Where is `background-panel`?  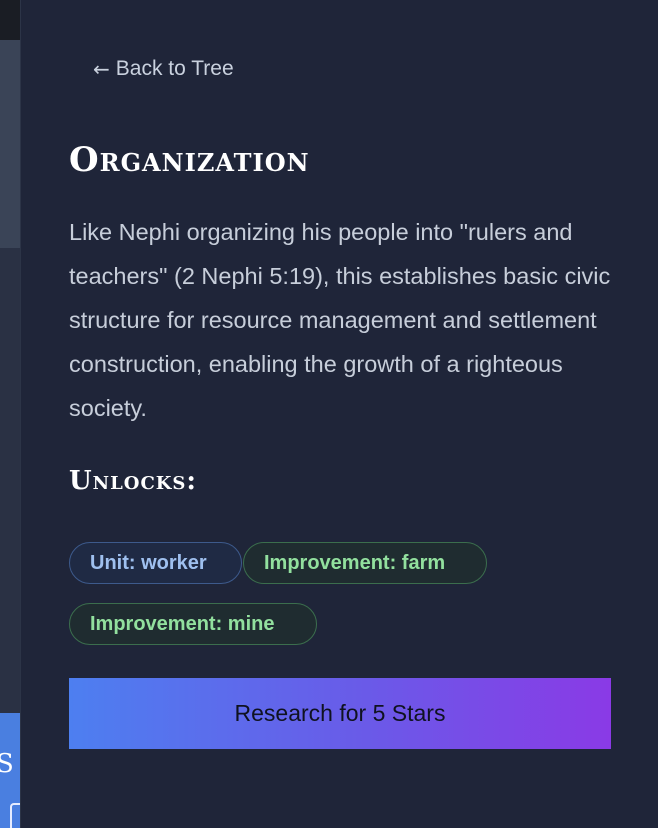
background-panel is located at coordinates (10, 144).